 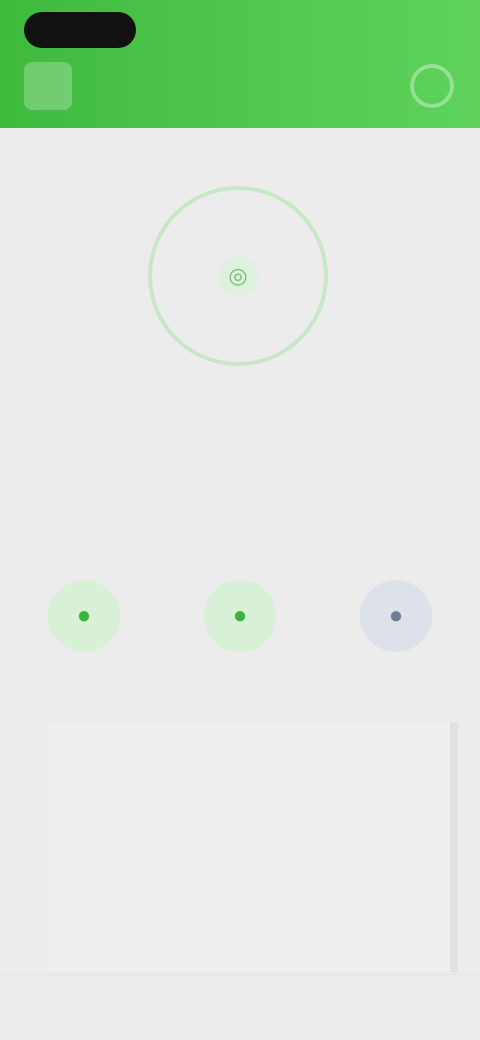 What do you see at coordinates (240, 616) in the screenshot?
I see `chip-2: ●` at bounding box center [240, 616].